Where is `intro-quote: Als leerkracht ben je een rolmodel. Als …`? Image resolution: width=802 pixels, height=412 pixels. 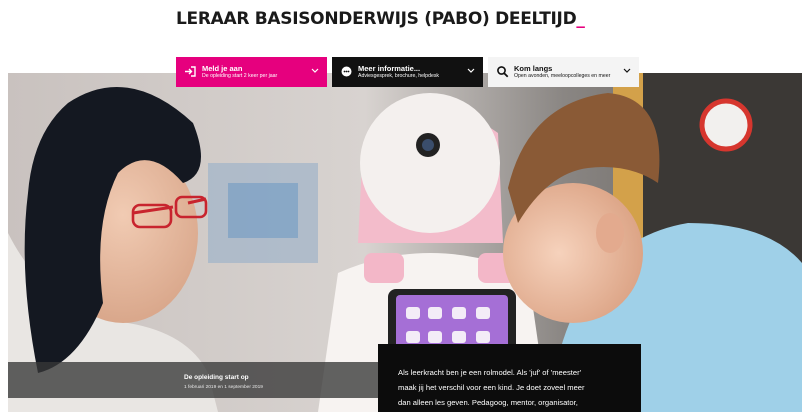 intro-quote: Als leerkracht ben je een rolmodel. Als … is located at coordinates (509, 378).